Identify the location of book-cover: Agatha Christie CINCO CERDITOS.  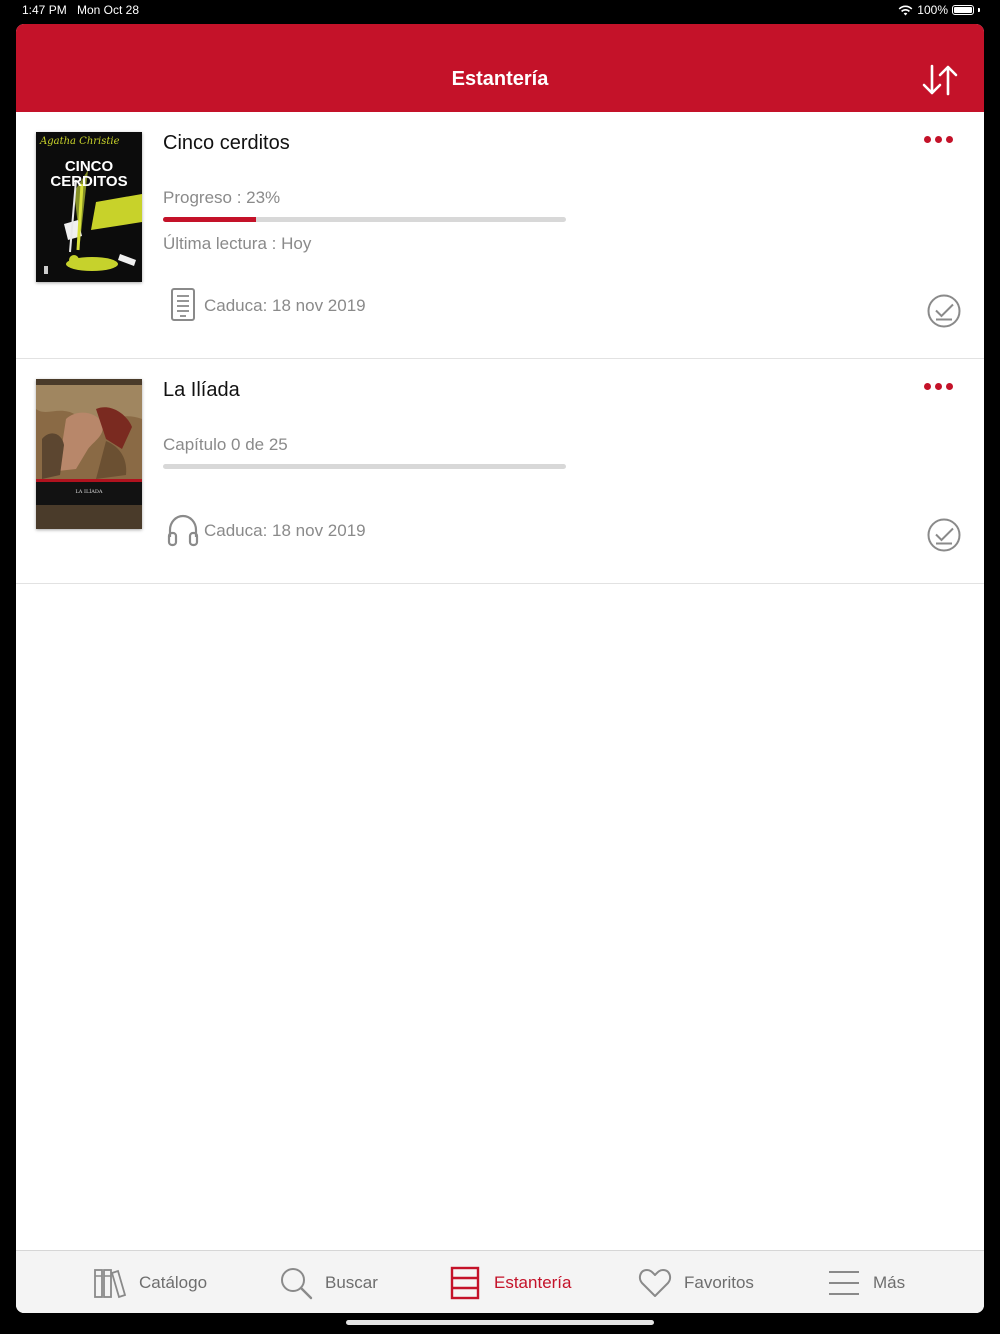
(89, 207).